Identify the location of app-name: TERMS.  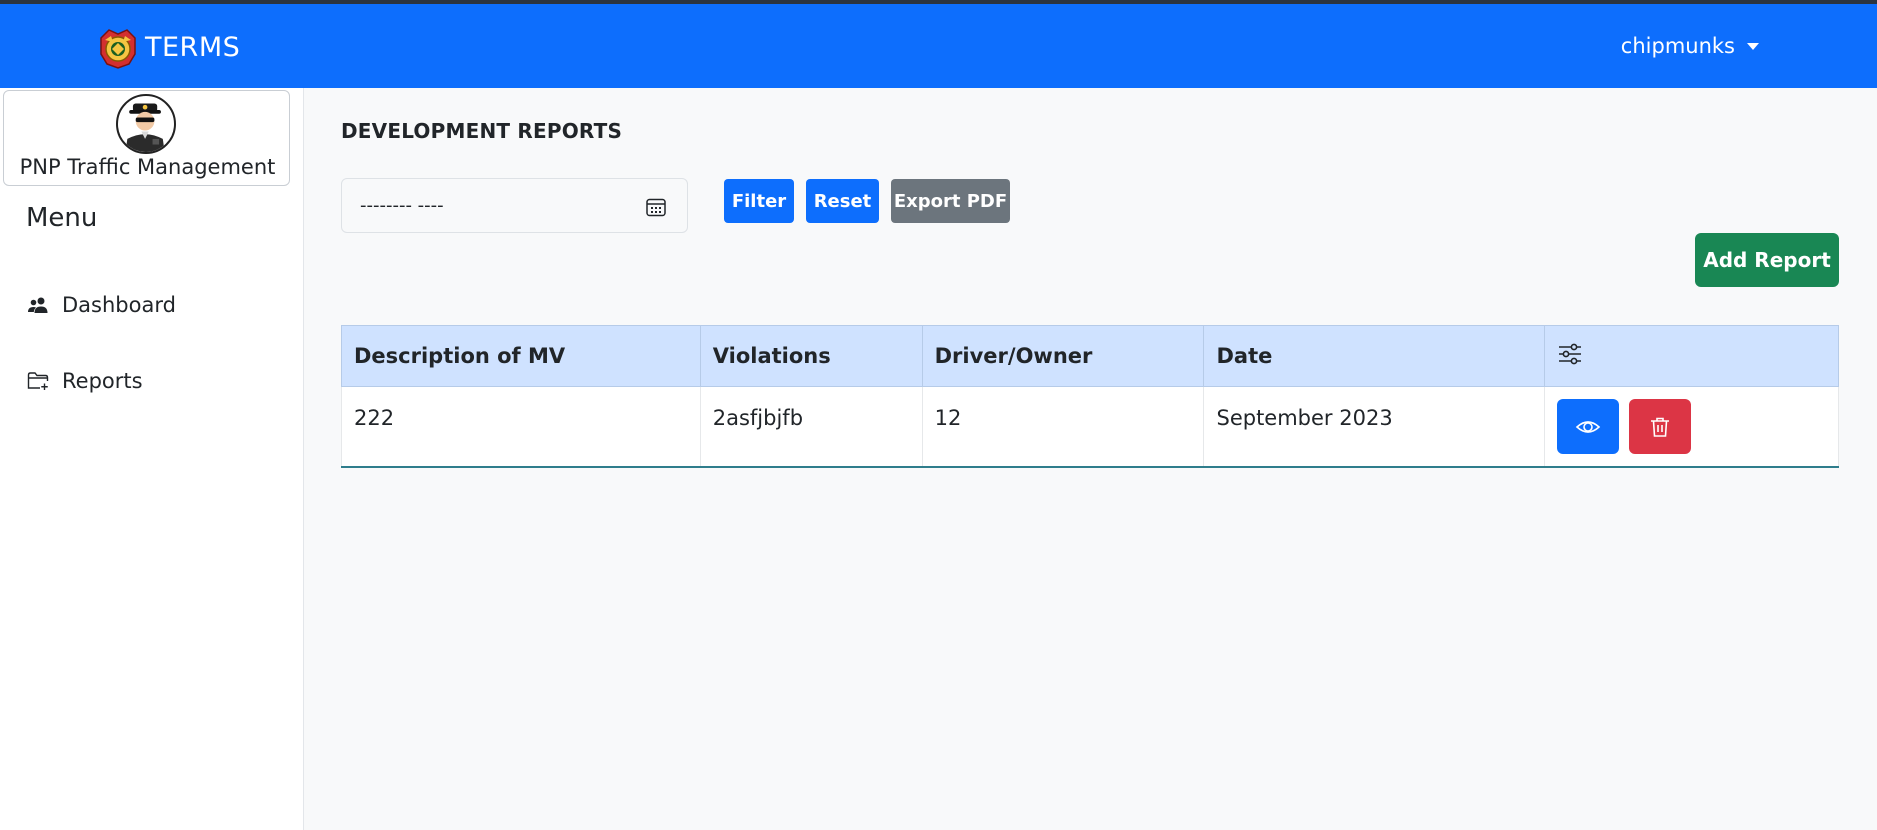
(193, 47).